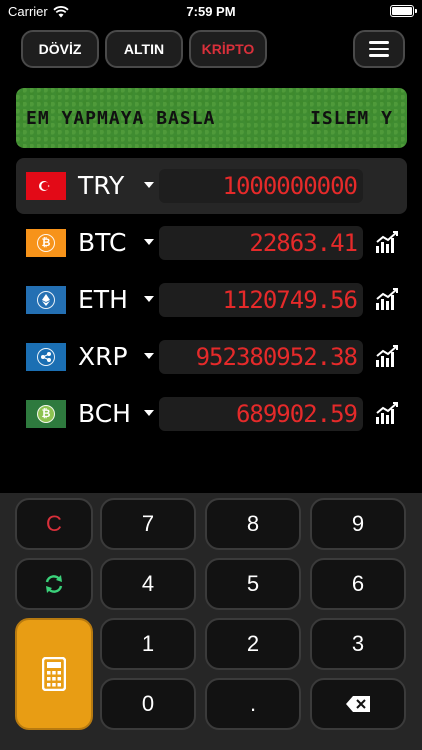 This screenshot has height=750, width=422. I want to click on key-6: 6, so click(358, 584).